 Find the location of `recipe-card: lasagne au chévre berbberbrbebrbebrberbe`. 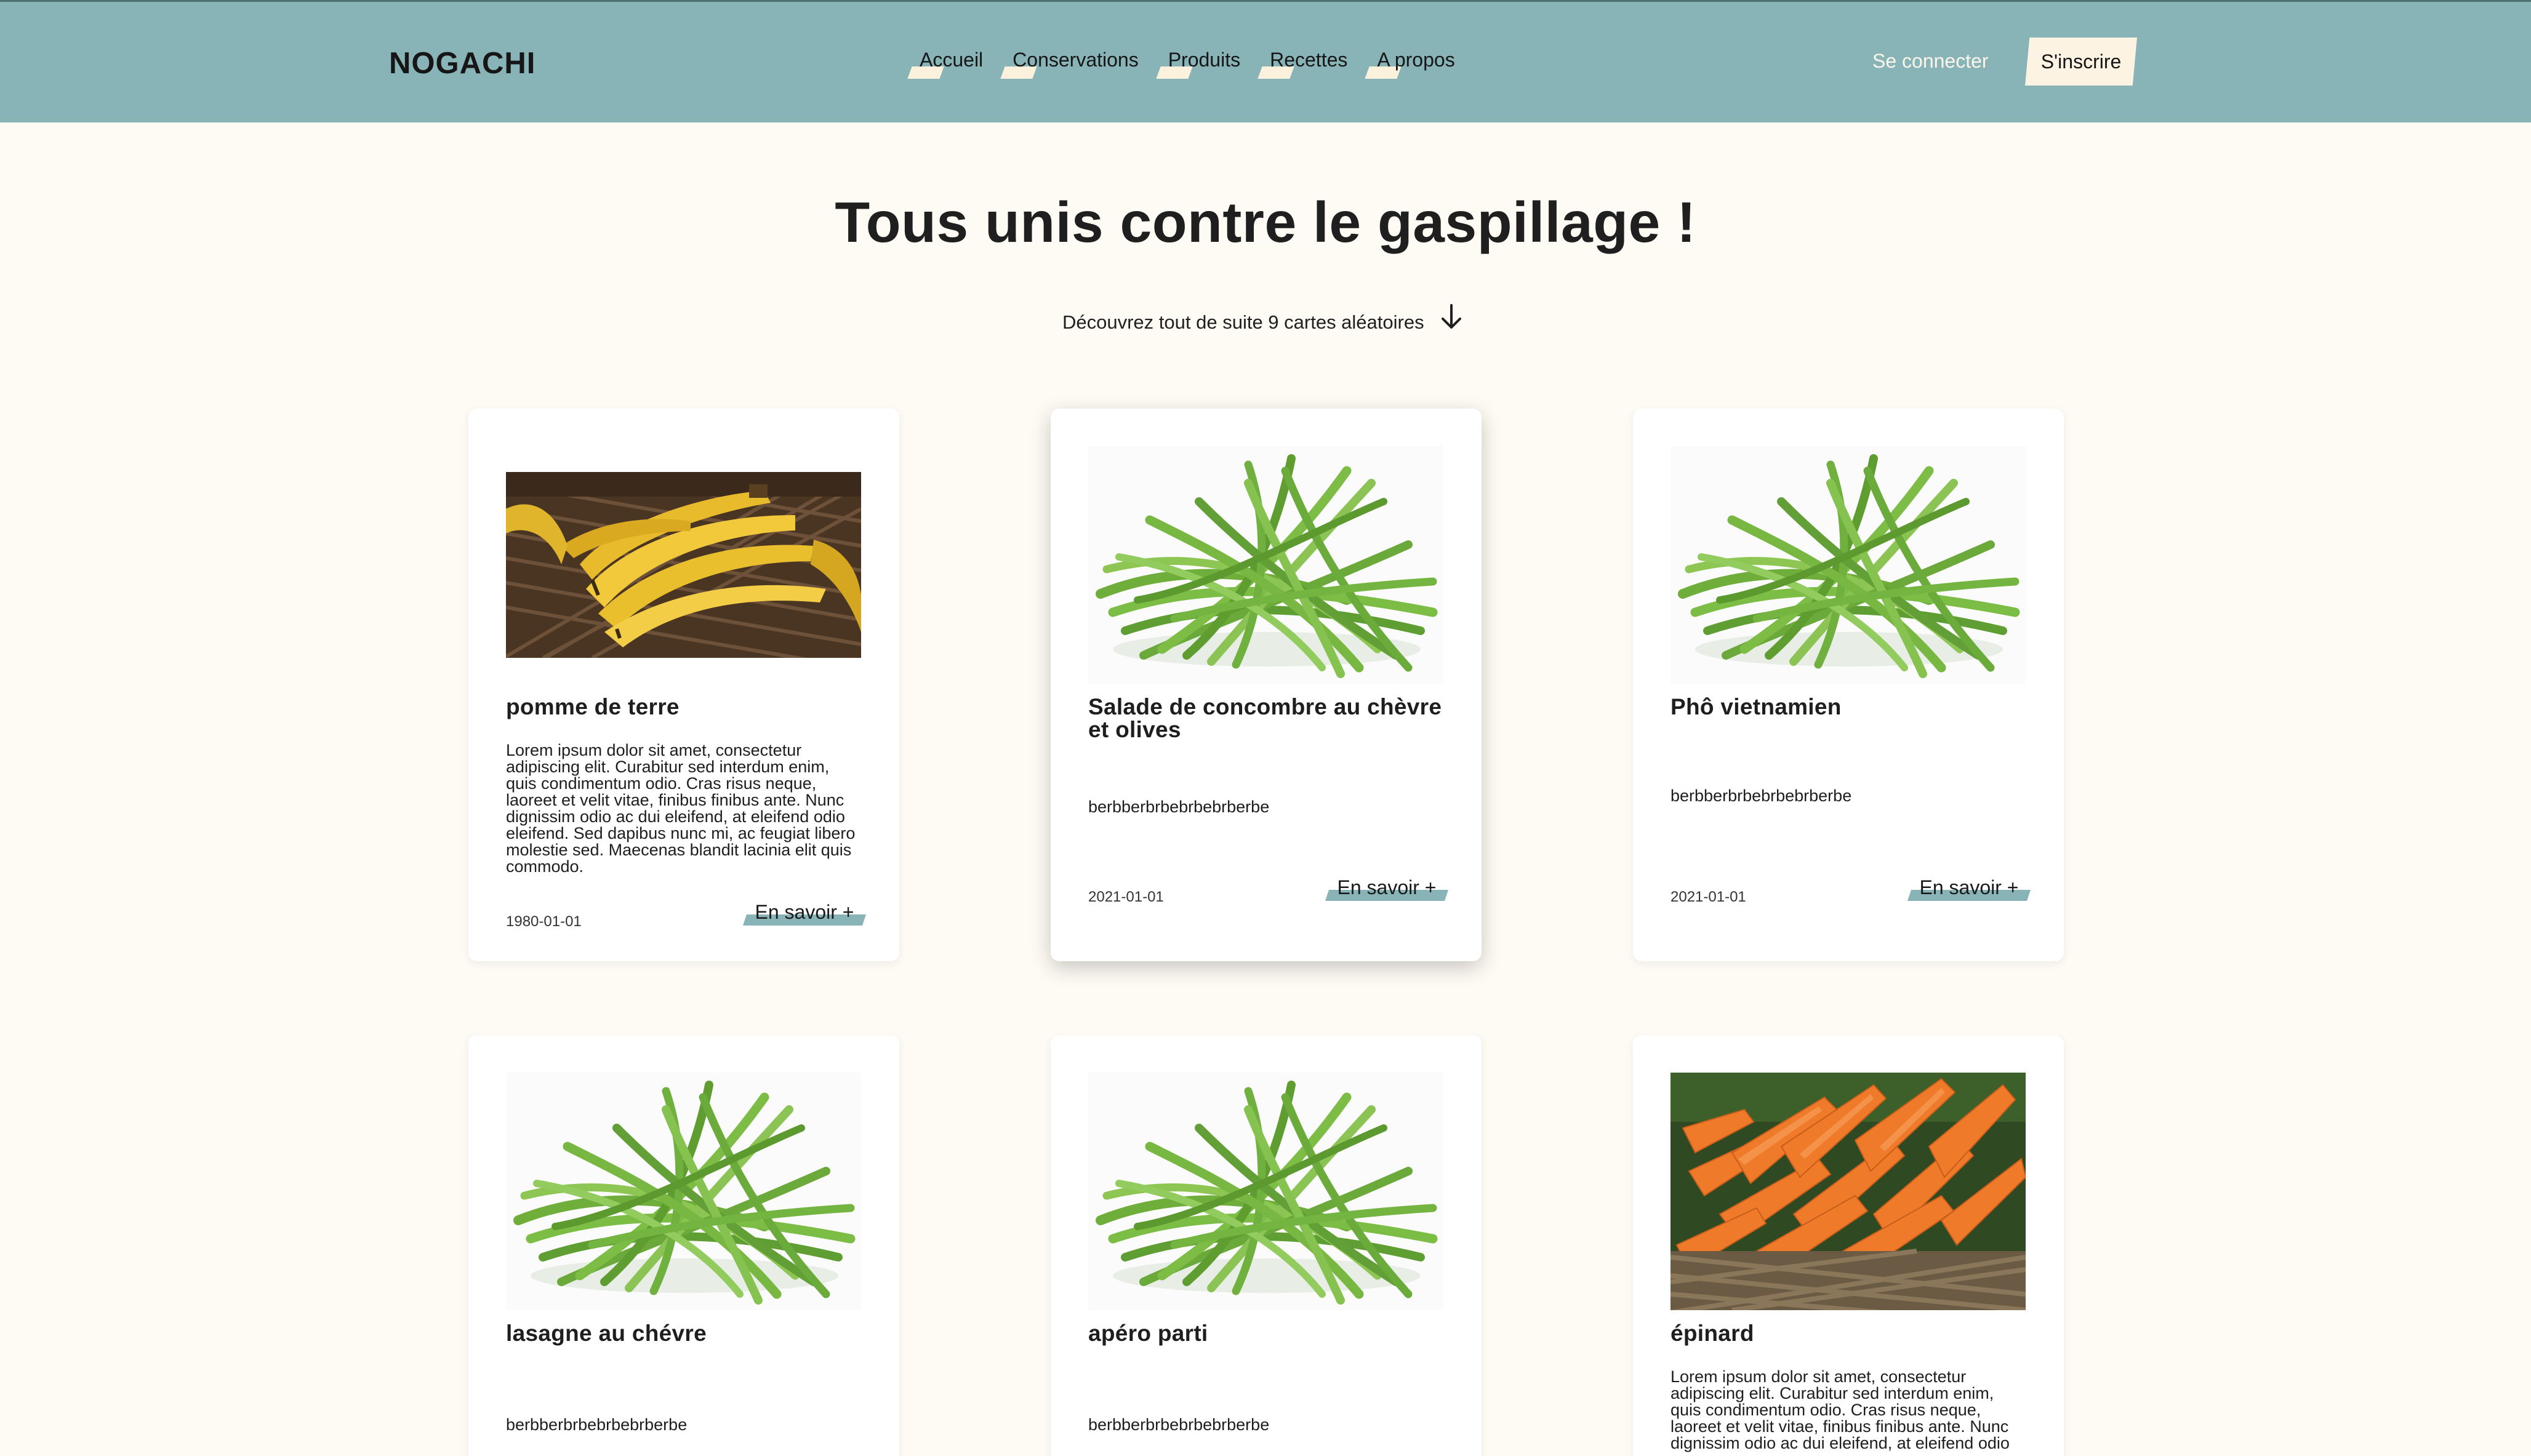

recipe-card: lasagne au chévre berbberbrbebrbebrberbe is located at coordinates (683, 1245).